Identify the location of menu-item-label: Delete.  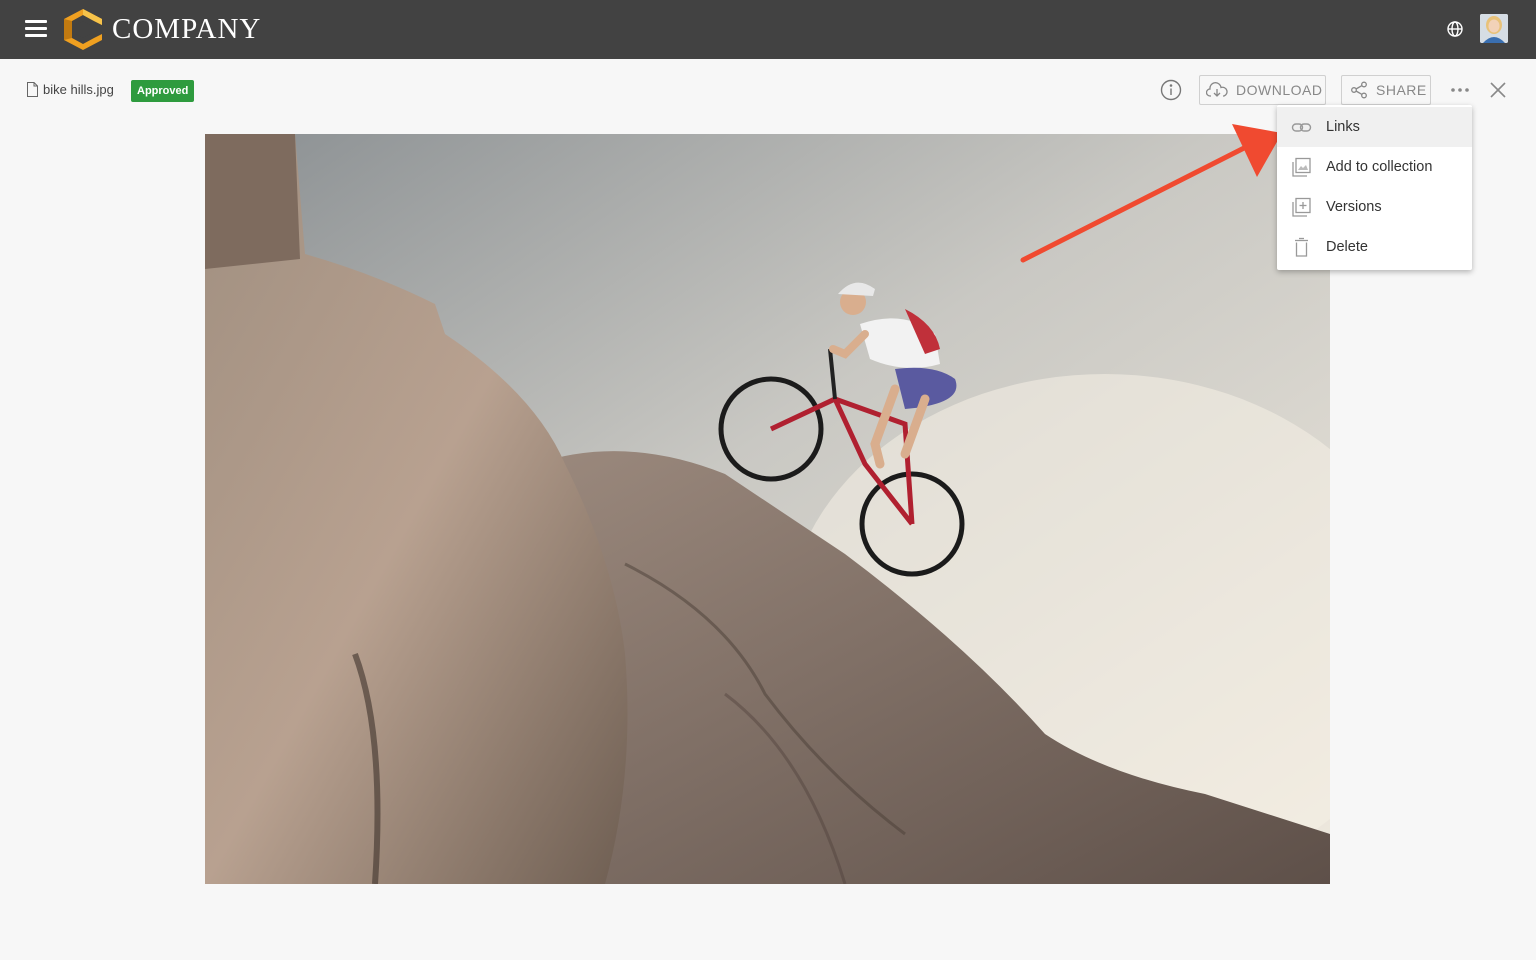
(1347, 247).